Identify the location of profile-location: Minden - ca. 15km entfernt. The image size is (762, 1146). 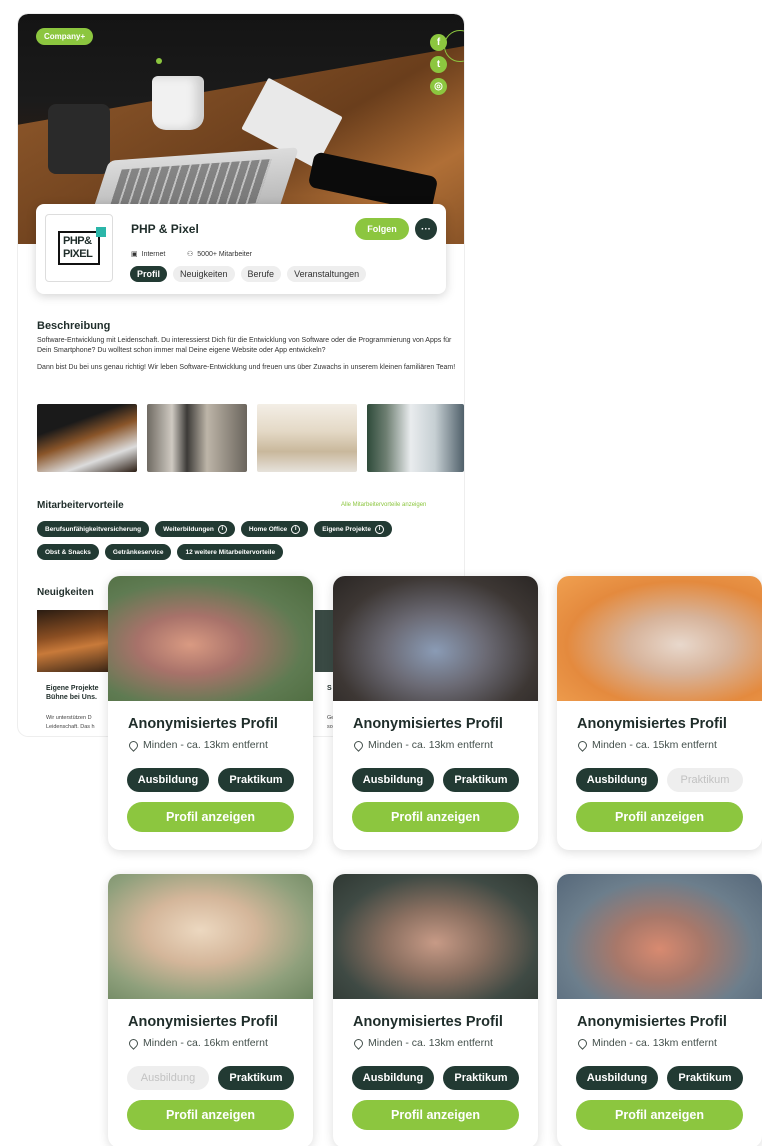
(646, 745).